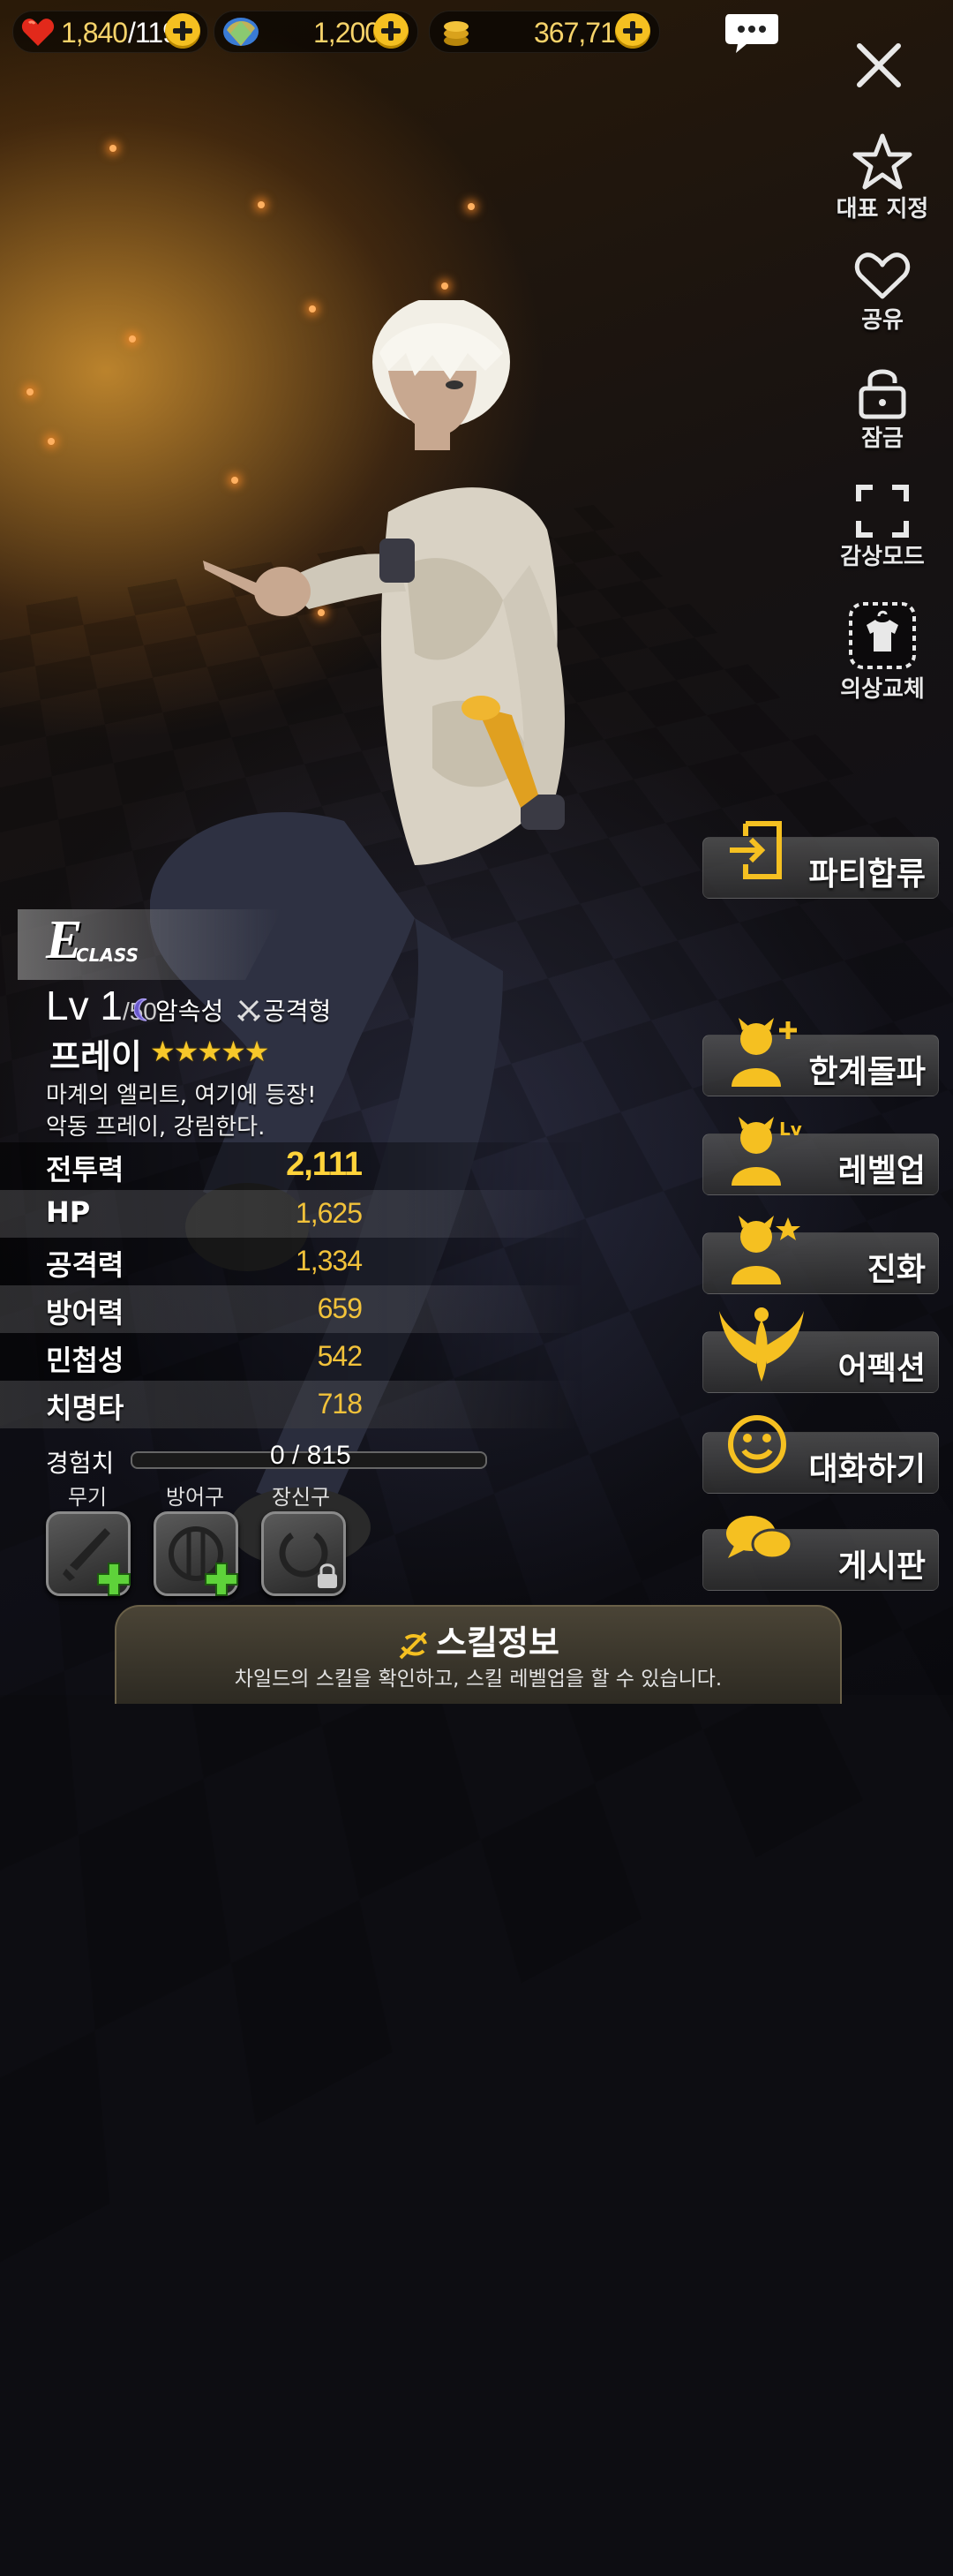 Image resolution: width=953 pixels, height=2576 pixels. What do you see at coordinates (545, 32) in the screenshot?
I see `gold-counter: 367,716` at bounding box center [545, 32].